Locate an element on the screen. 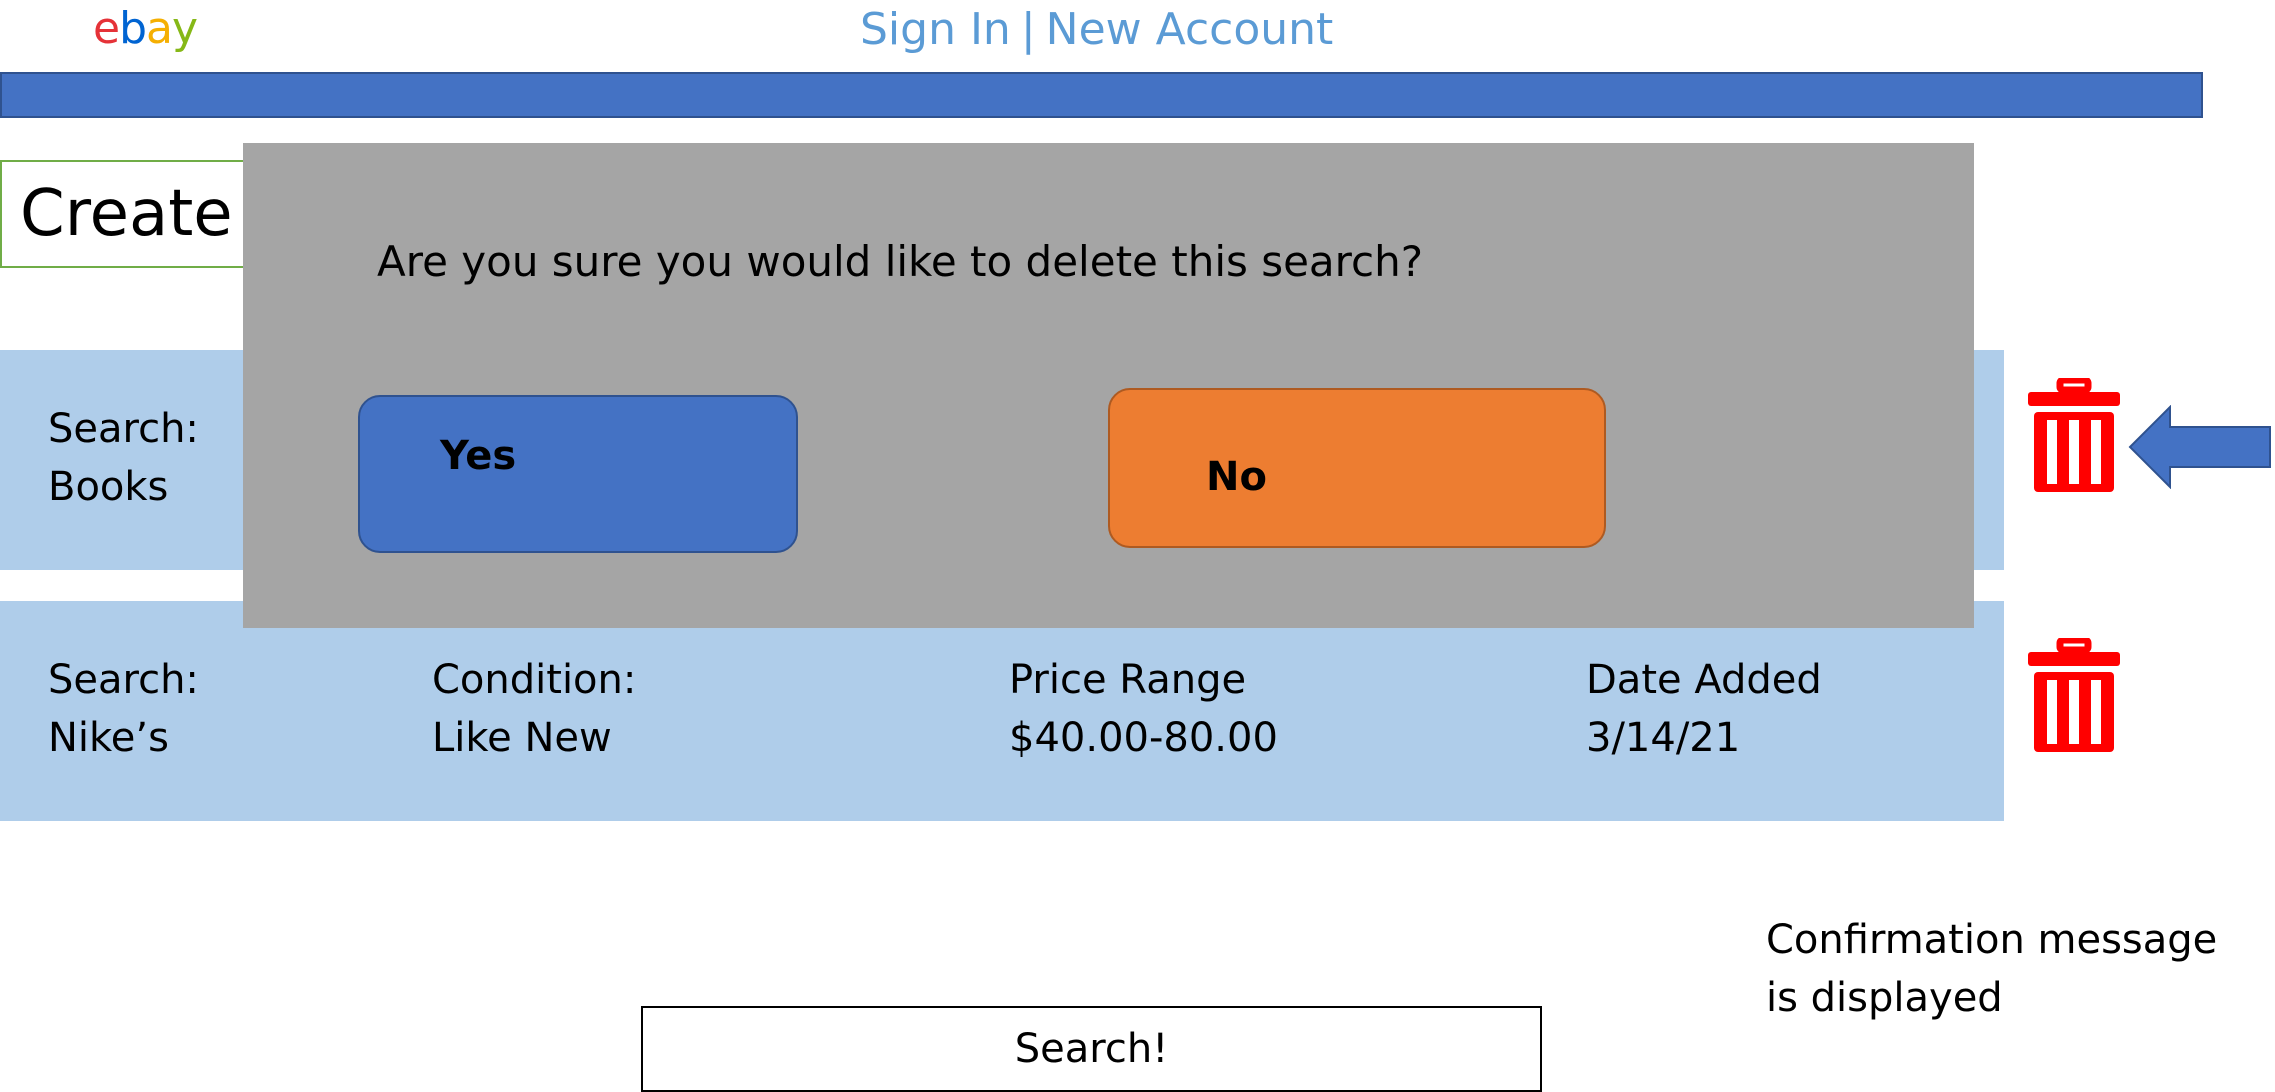 The width and height of the screenshot is (2275, 1092). date-added-label: Date Added is located at coordinates (1704, 680).